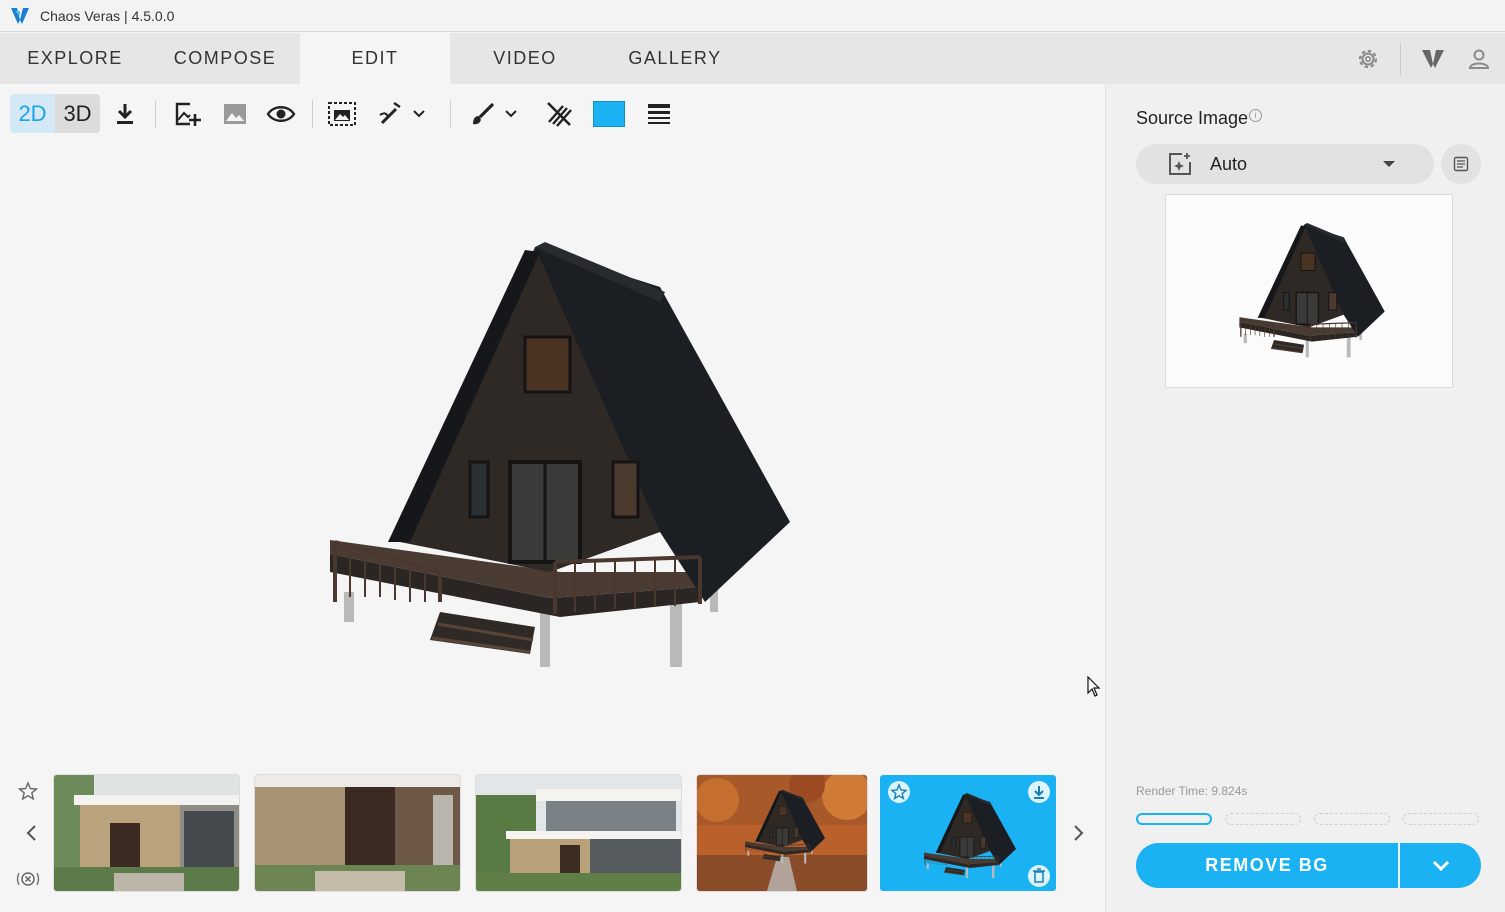 This screenshot has width=1505, height=912. What do you see at coordinates (675, 58) in the screenshot?
I see `tab-gallery: GALLERY` at bounding box center [675, 58].